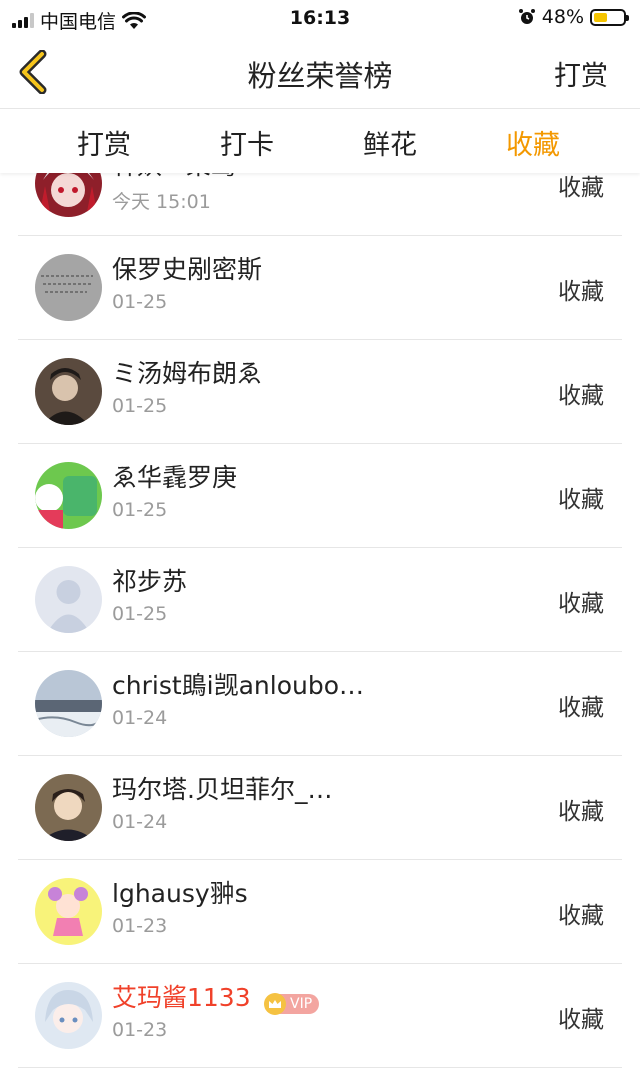 The image size is (640, 1075). Describe the element at coordinates (68, 391) in the screenshot. I see `man-portrait-avatar` at that location.